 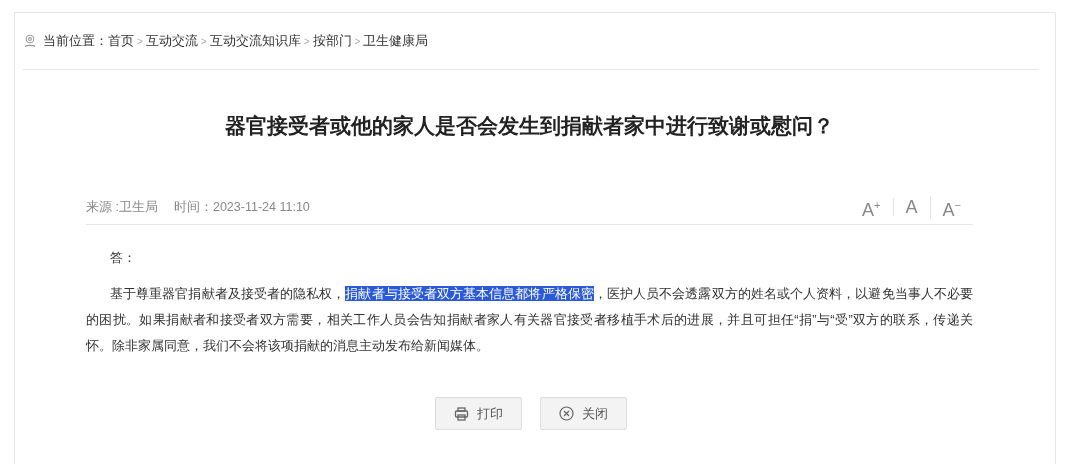 What do you see at coordinates (396, 41) in the screenshot?
I see `breadcrumb-link: 卫生健康局` at bounding box center [396, 41].